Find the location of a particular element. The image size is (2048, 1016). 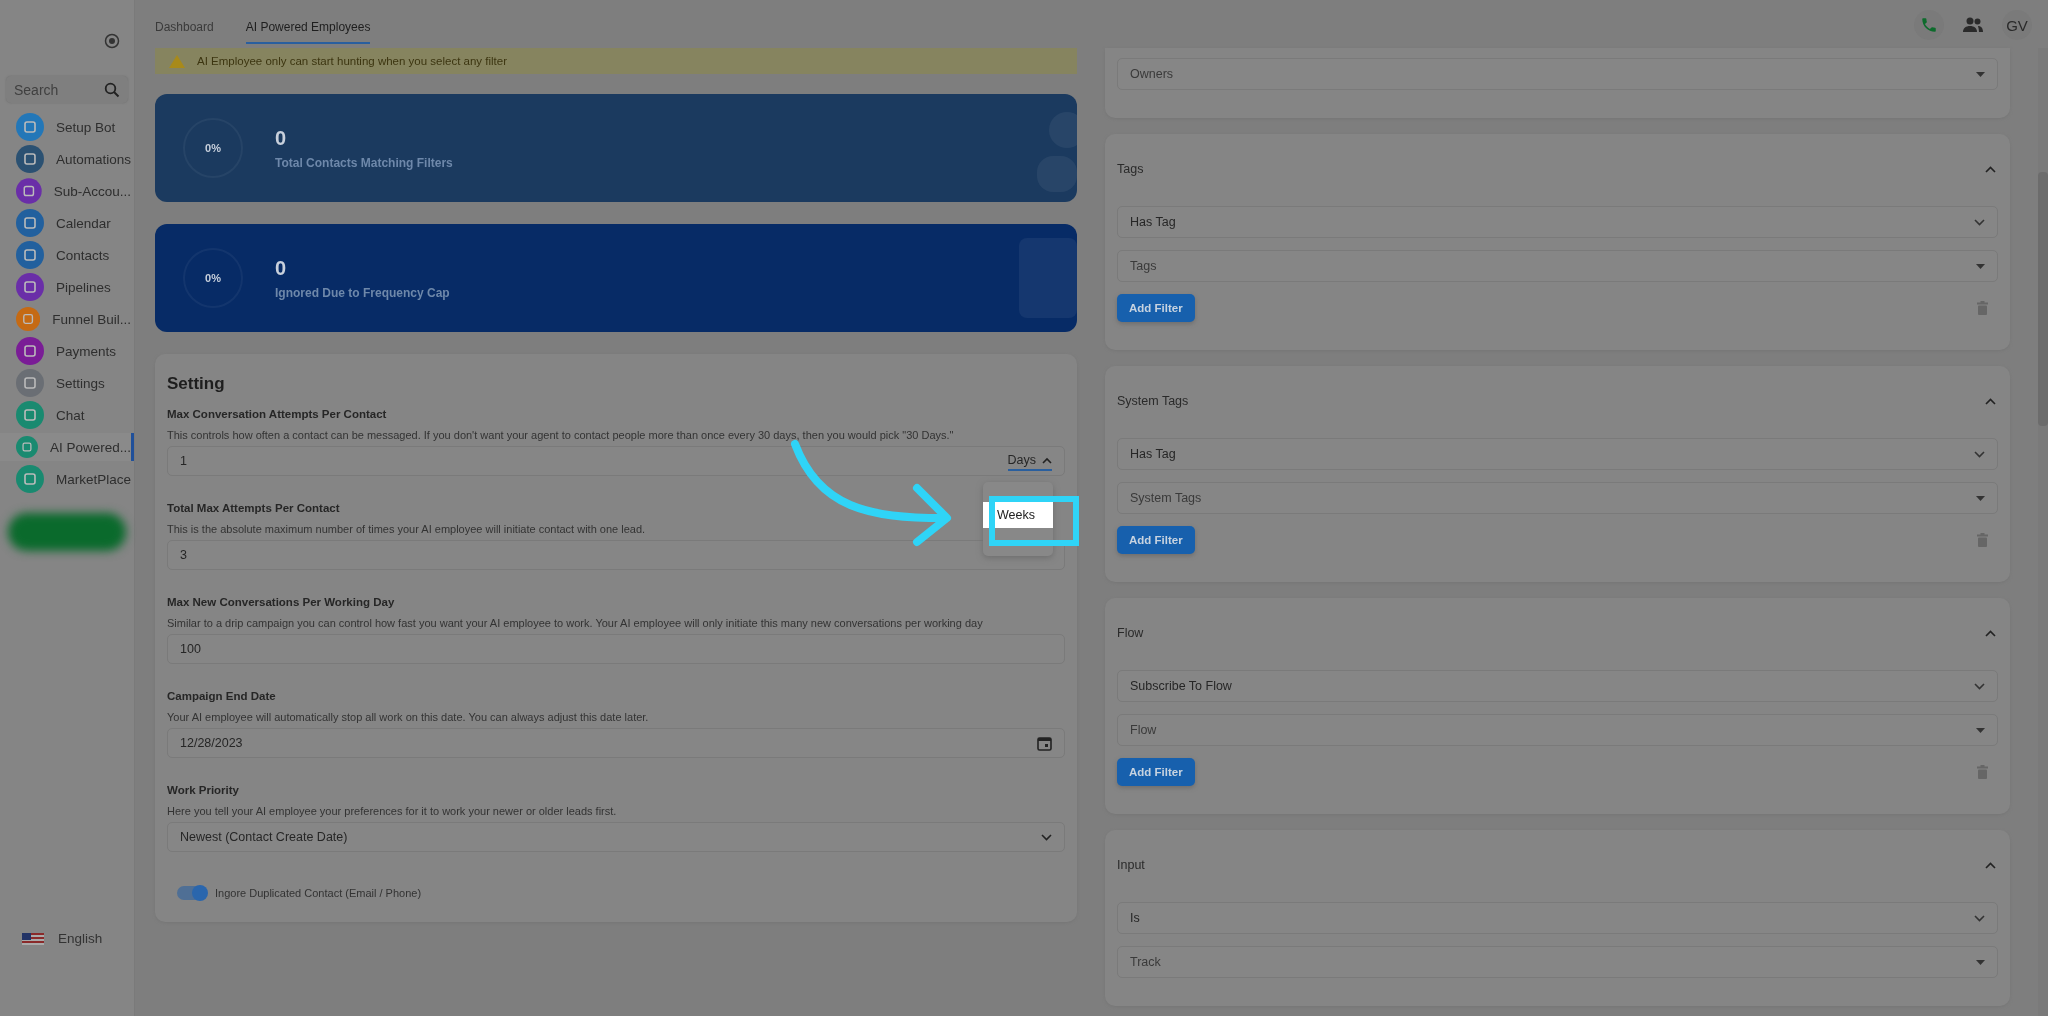

tab: Dashboard is located at coordinates (184, 32).